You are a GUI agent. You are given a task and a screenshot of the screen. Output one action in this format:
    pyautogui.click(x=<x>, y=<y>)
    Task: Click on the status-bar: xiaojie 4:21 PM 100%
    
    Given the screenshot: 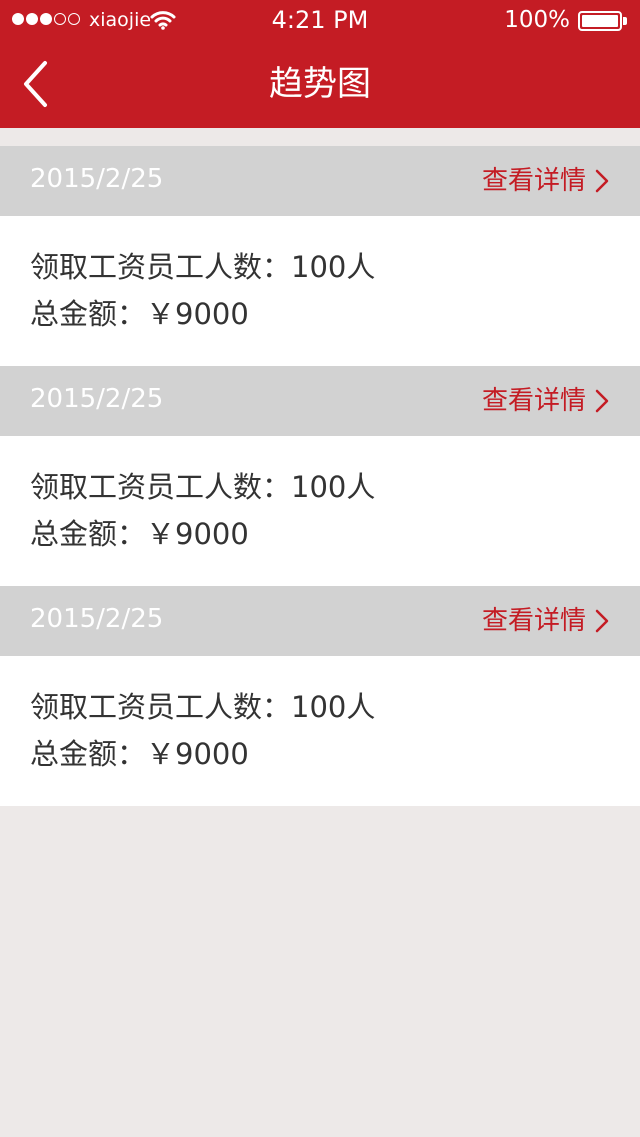 What is the action you would take?
    pyautogui.click(x=320, y=20)
    